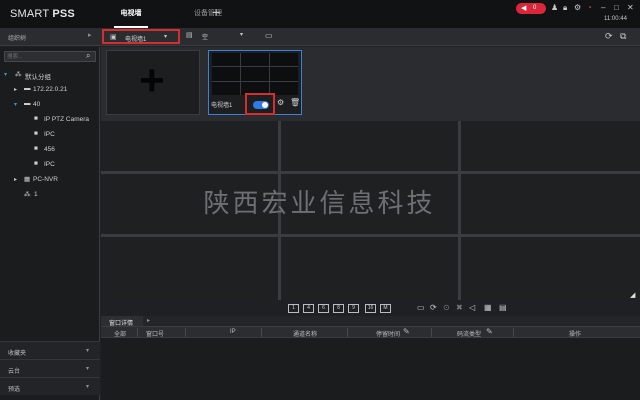 The width and height of the screenshot is (640, 400). What do you see at coordinates (205, 38) in the screenshot?
I see `task-select-value: 空` at bounding box center [205, 38].